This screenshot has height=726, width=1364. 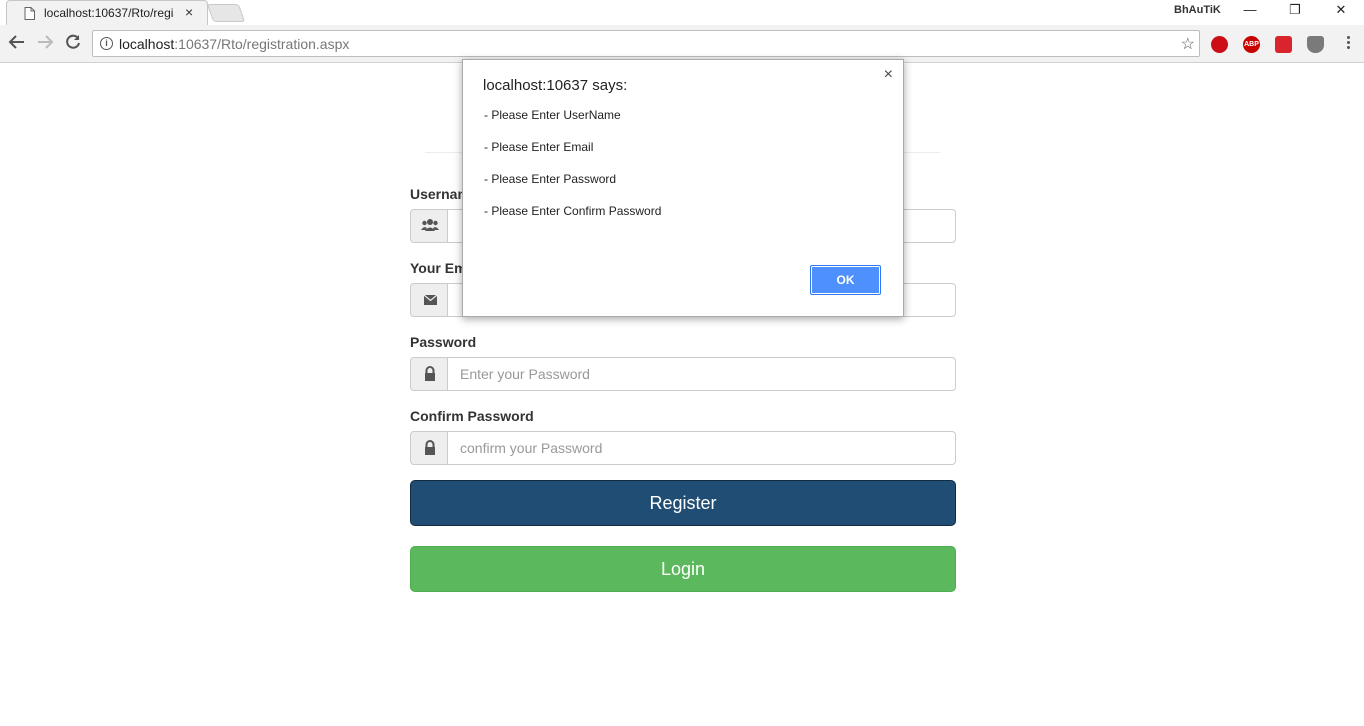 I want to click on profile-name: BhAuTiK, so click(x=1197, y=10).